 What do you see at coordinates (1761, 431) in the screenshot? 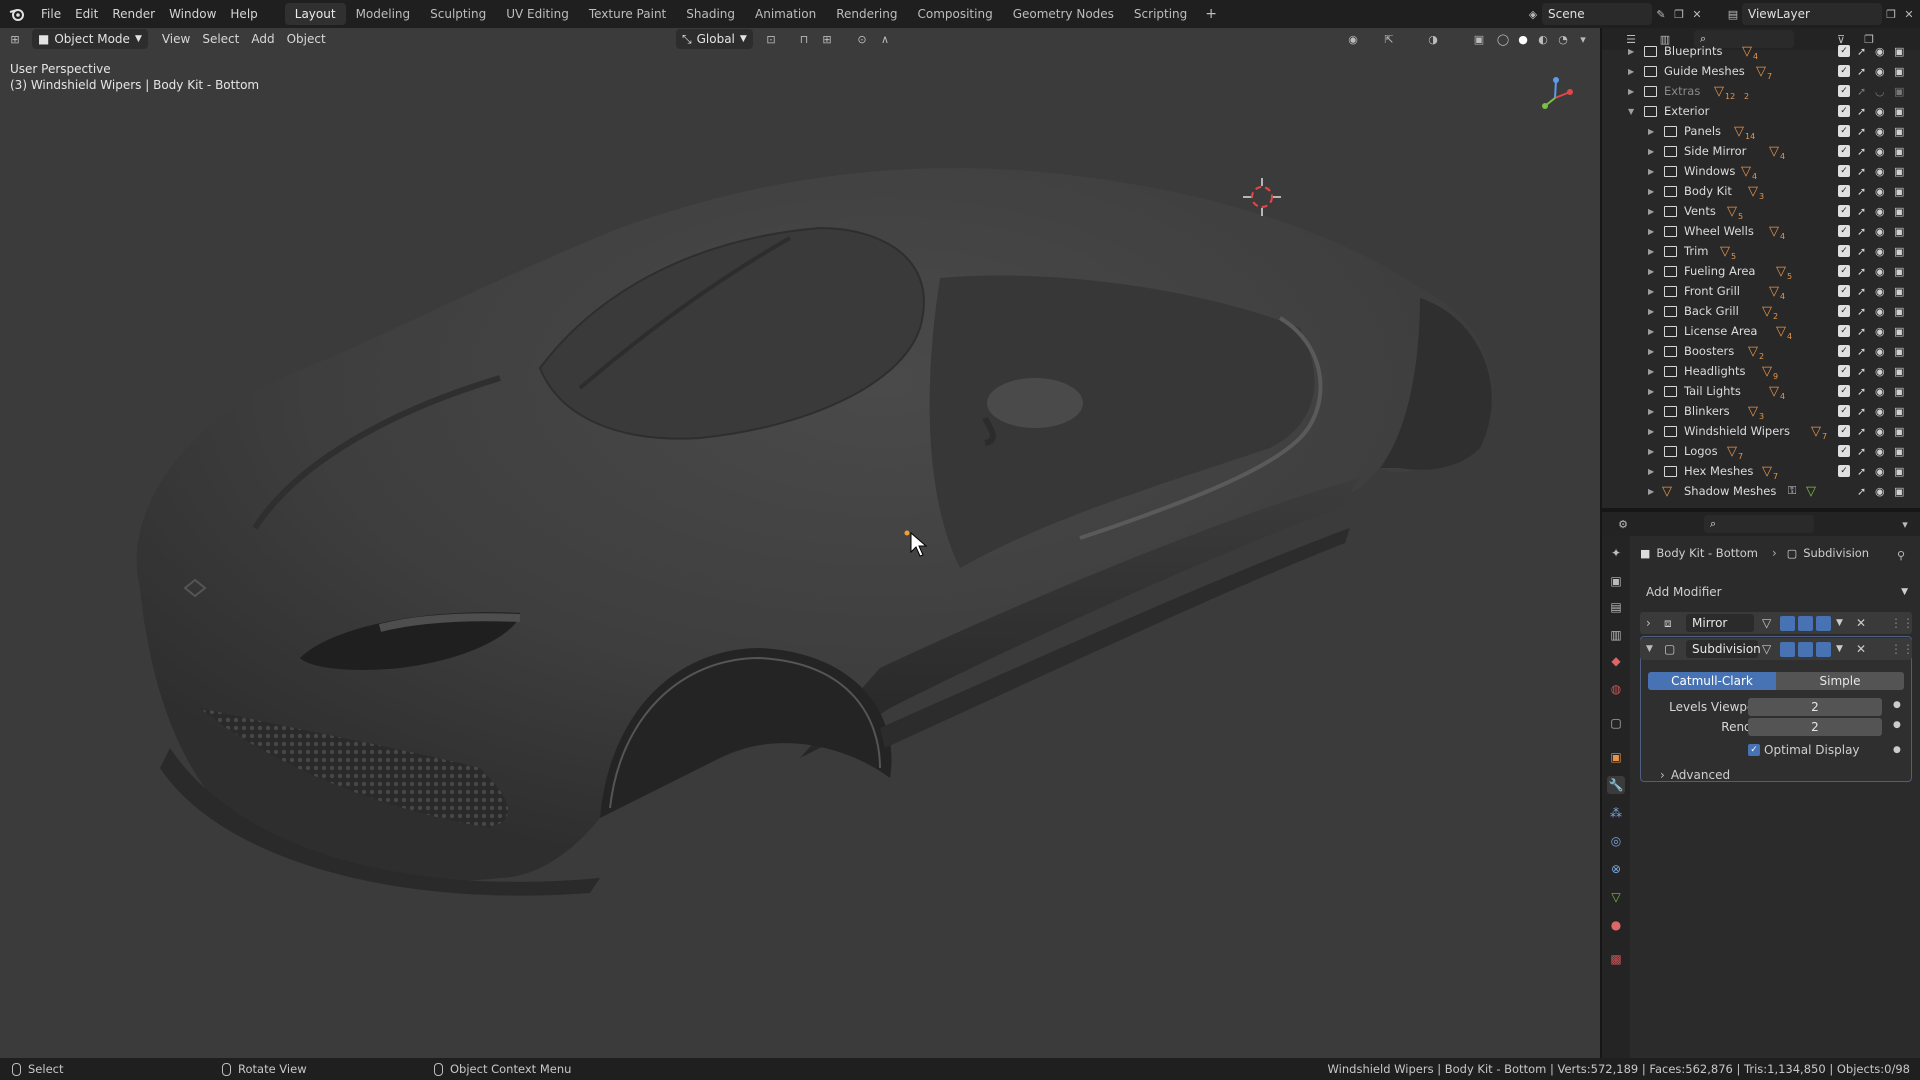
I see `outliner-row: ▶ Windshield Wipers ▽ 7 ✓ ➚ ◉ ▣` at bounding box center [1761, 431].